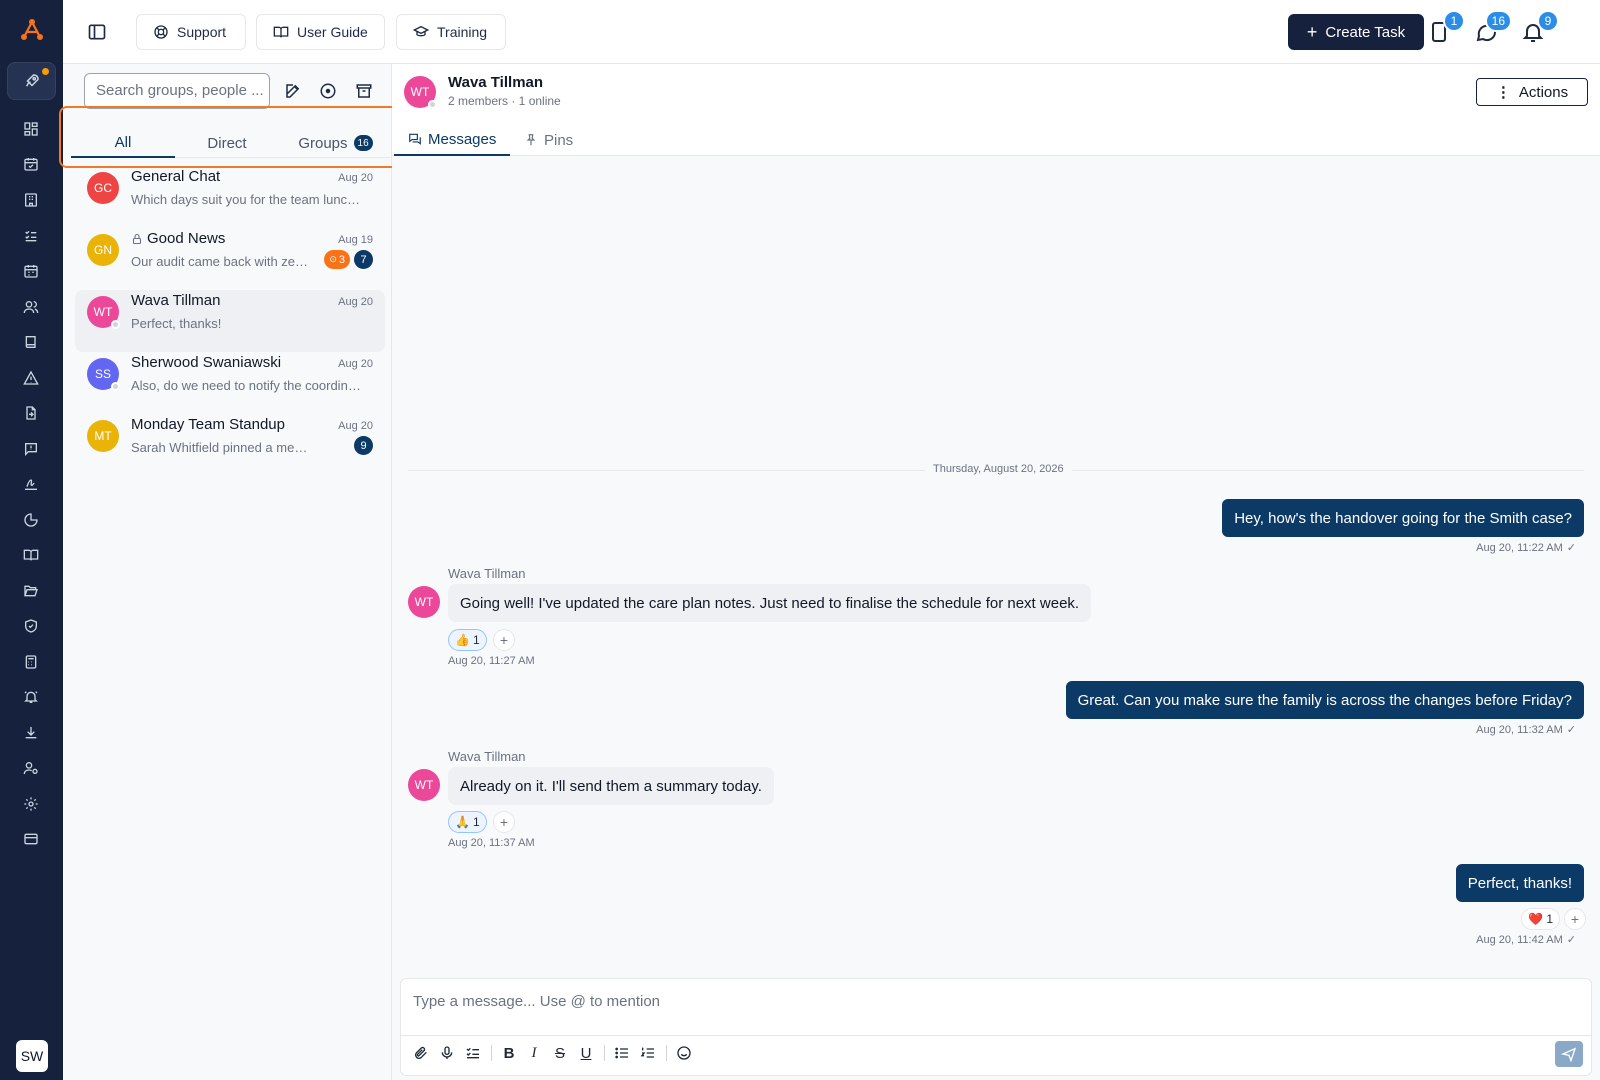 The image size is (1600, 1080). What do you see at coordinates (487, 756) in the screenshot?
I see `message-sender: Wava Tillman` at bounding box center [487, 756].